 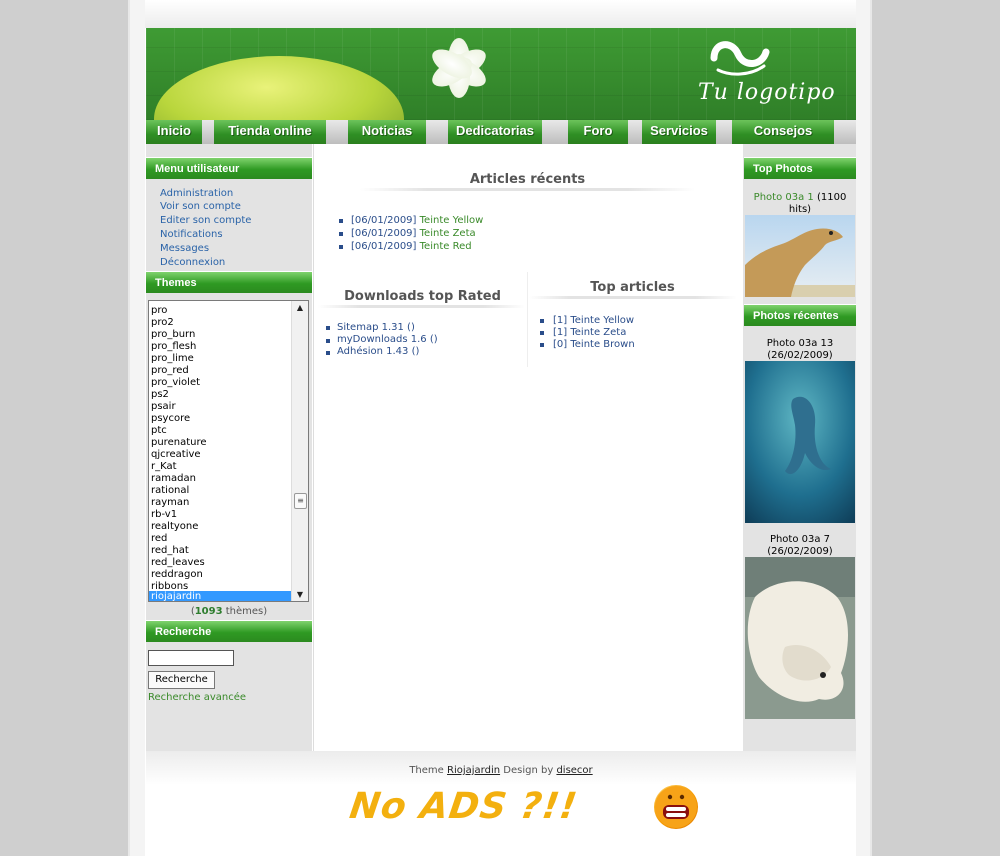 I want to click on theme-option: rayman, so click(x=170, y=503).